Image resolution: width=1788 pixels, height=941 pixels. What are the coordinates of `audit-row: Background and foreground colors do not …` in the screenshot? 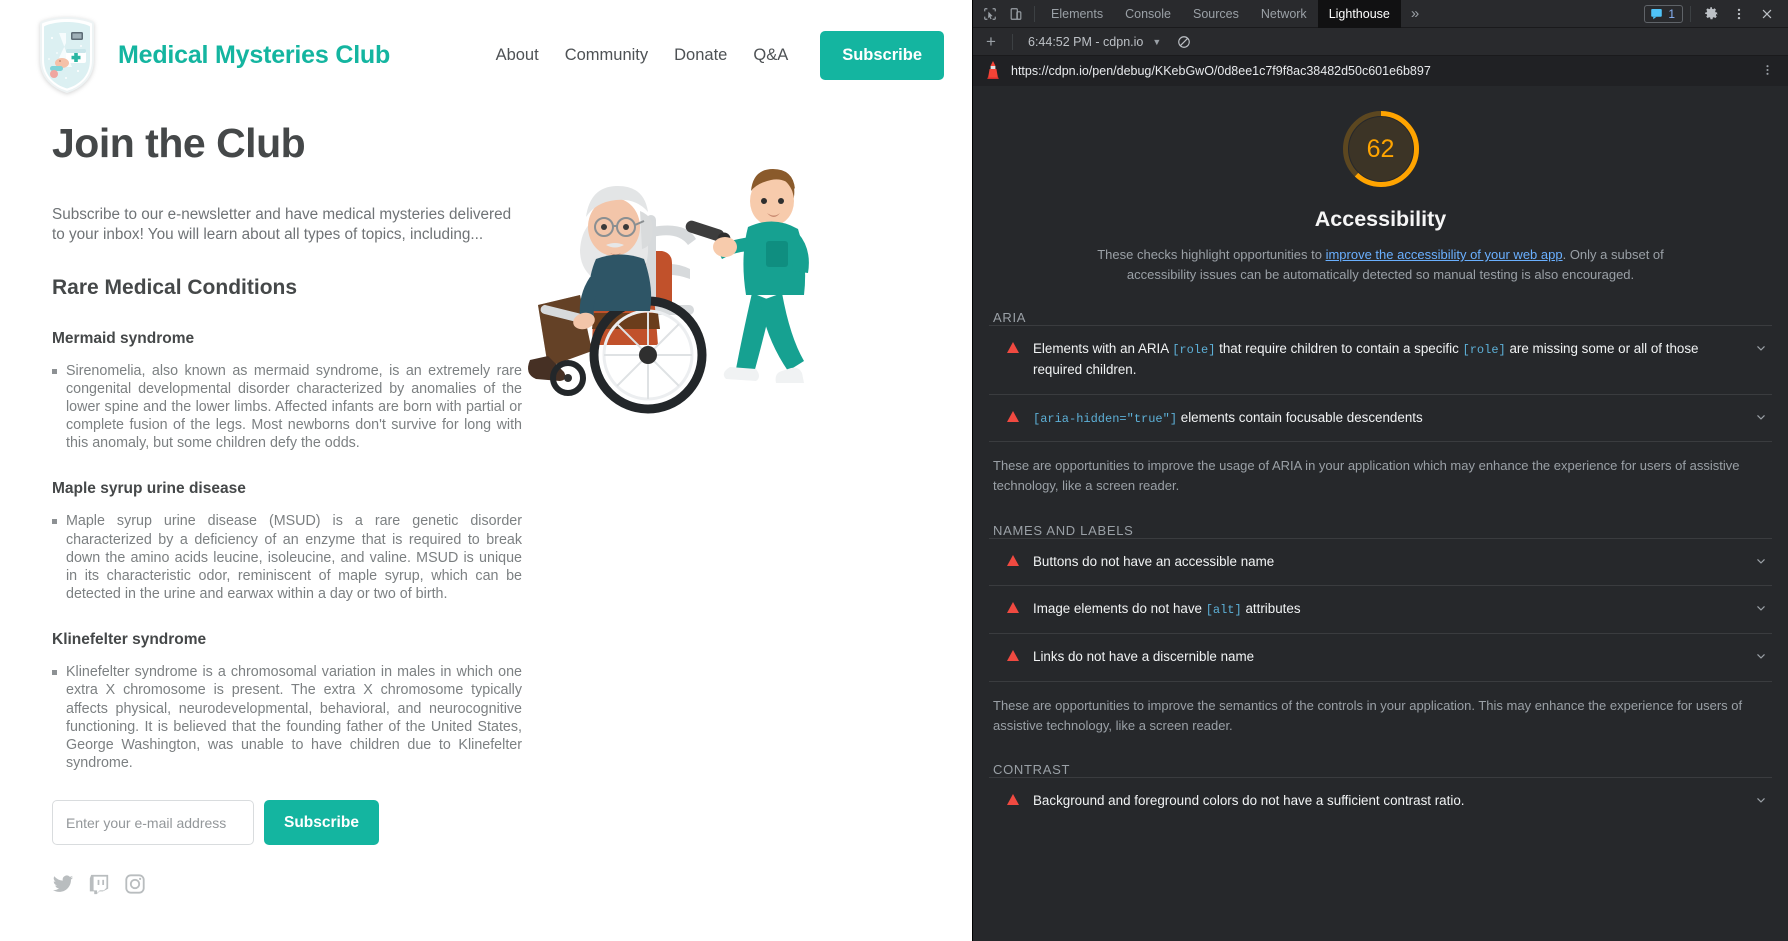 It's located at (1380, 801).